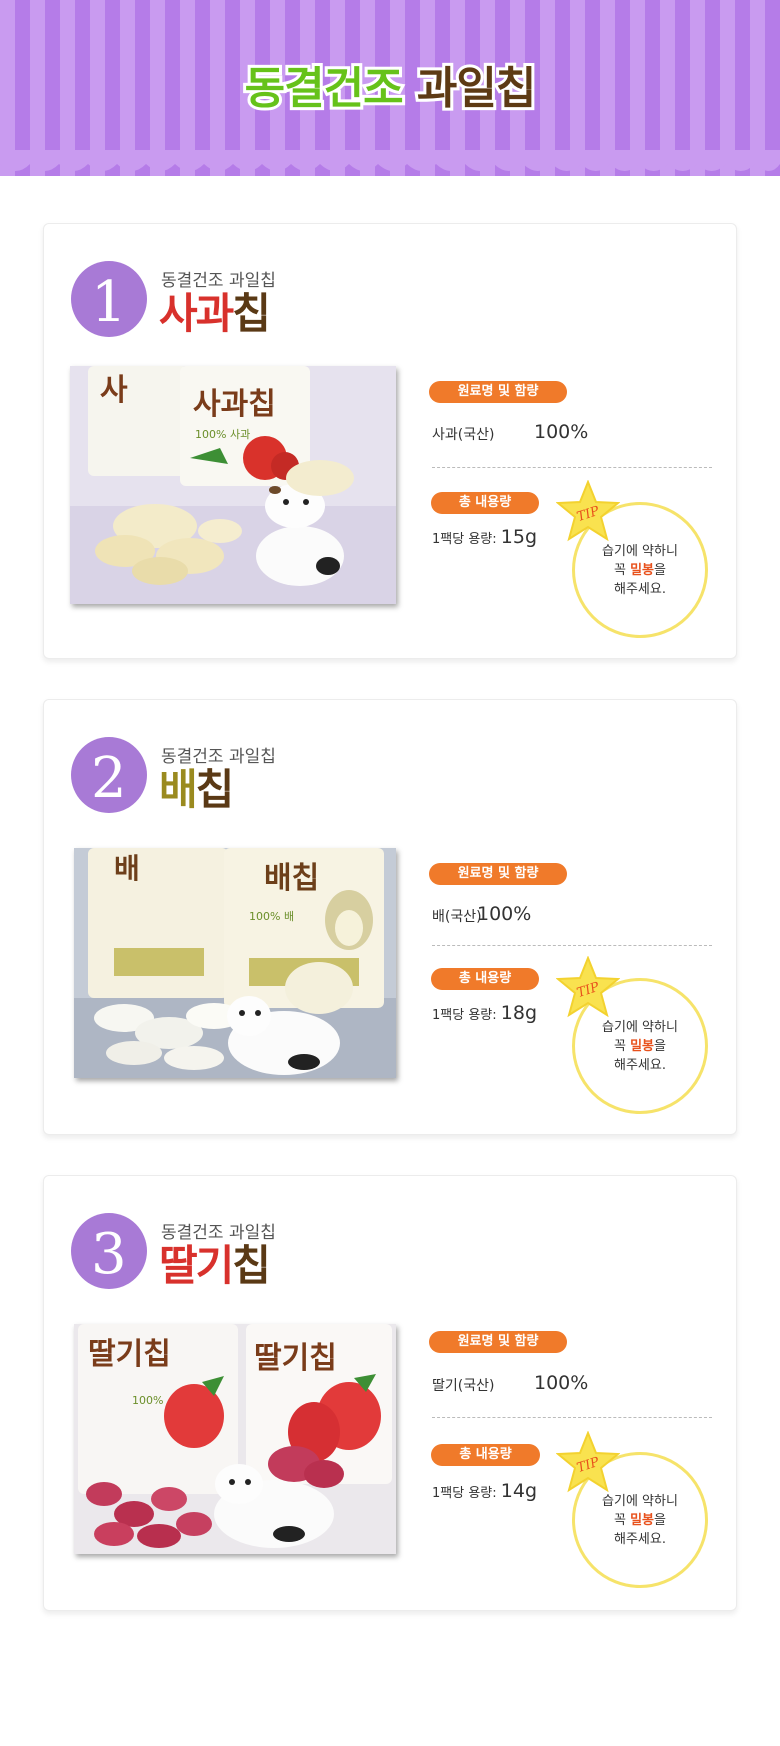 Image resolution: width=780 pixels, height=1746 pixels. I want to click on svg-text: 딸기칩, so click(129, 1354).